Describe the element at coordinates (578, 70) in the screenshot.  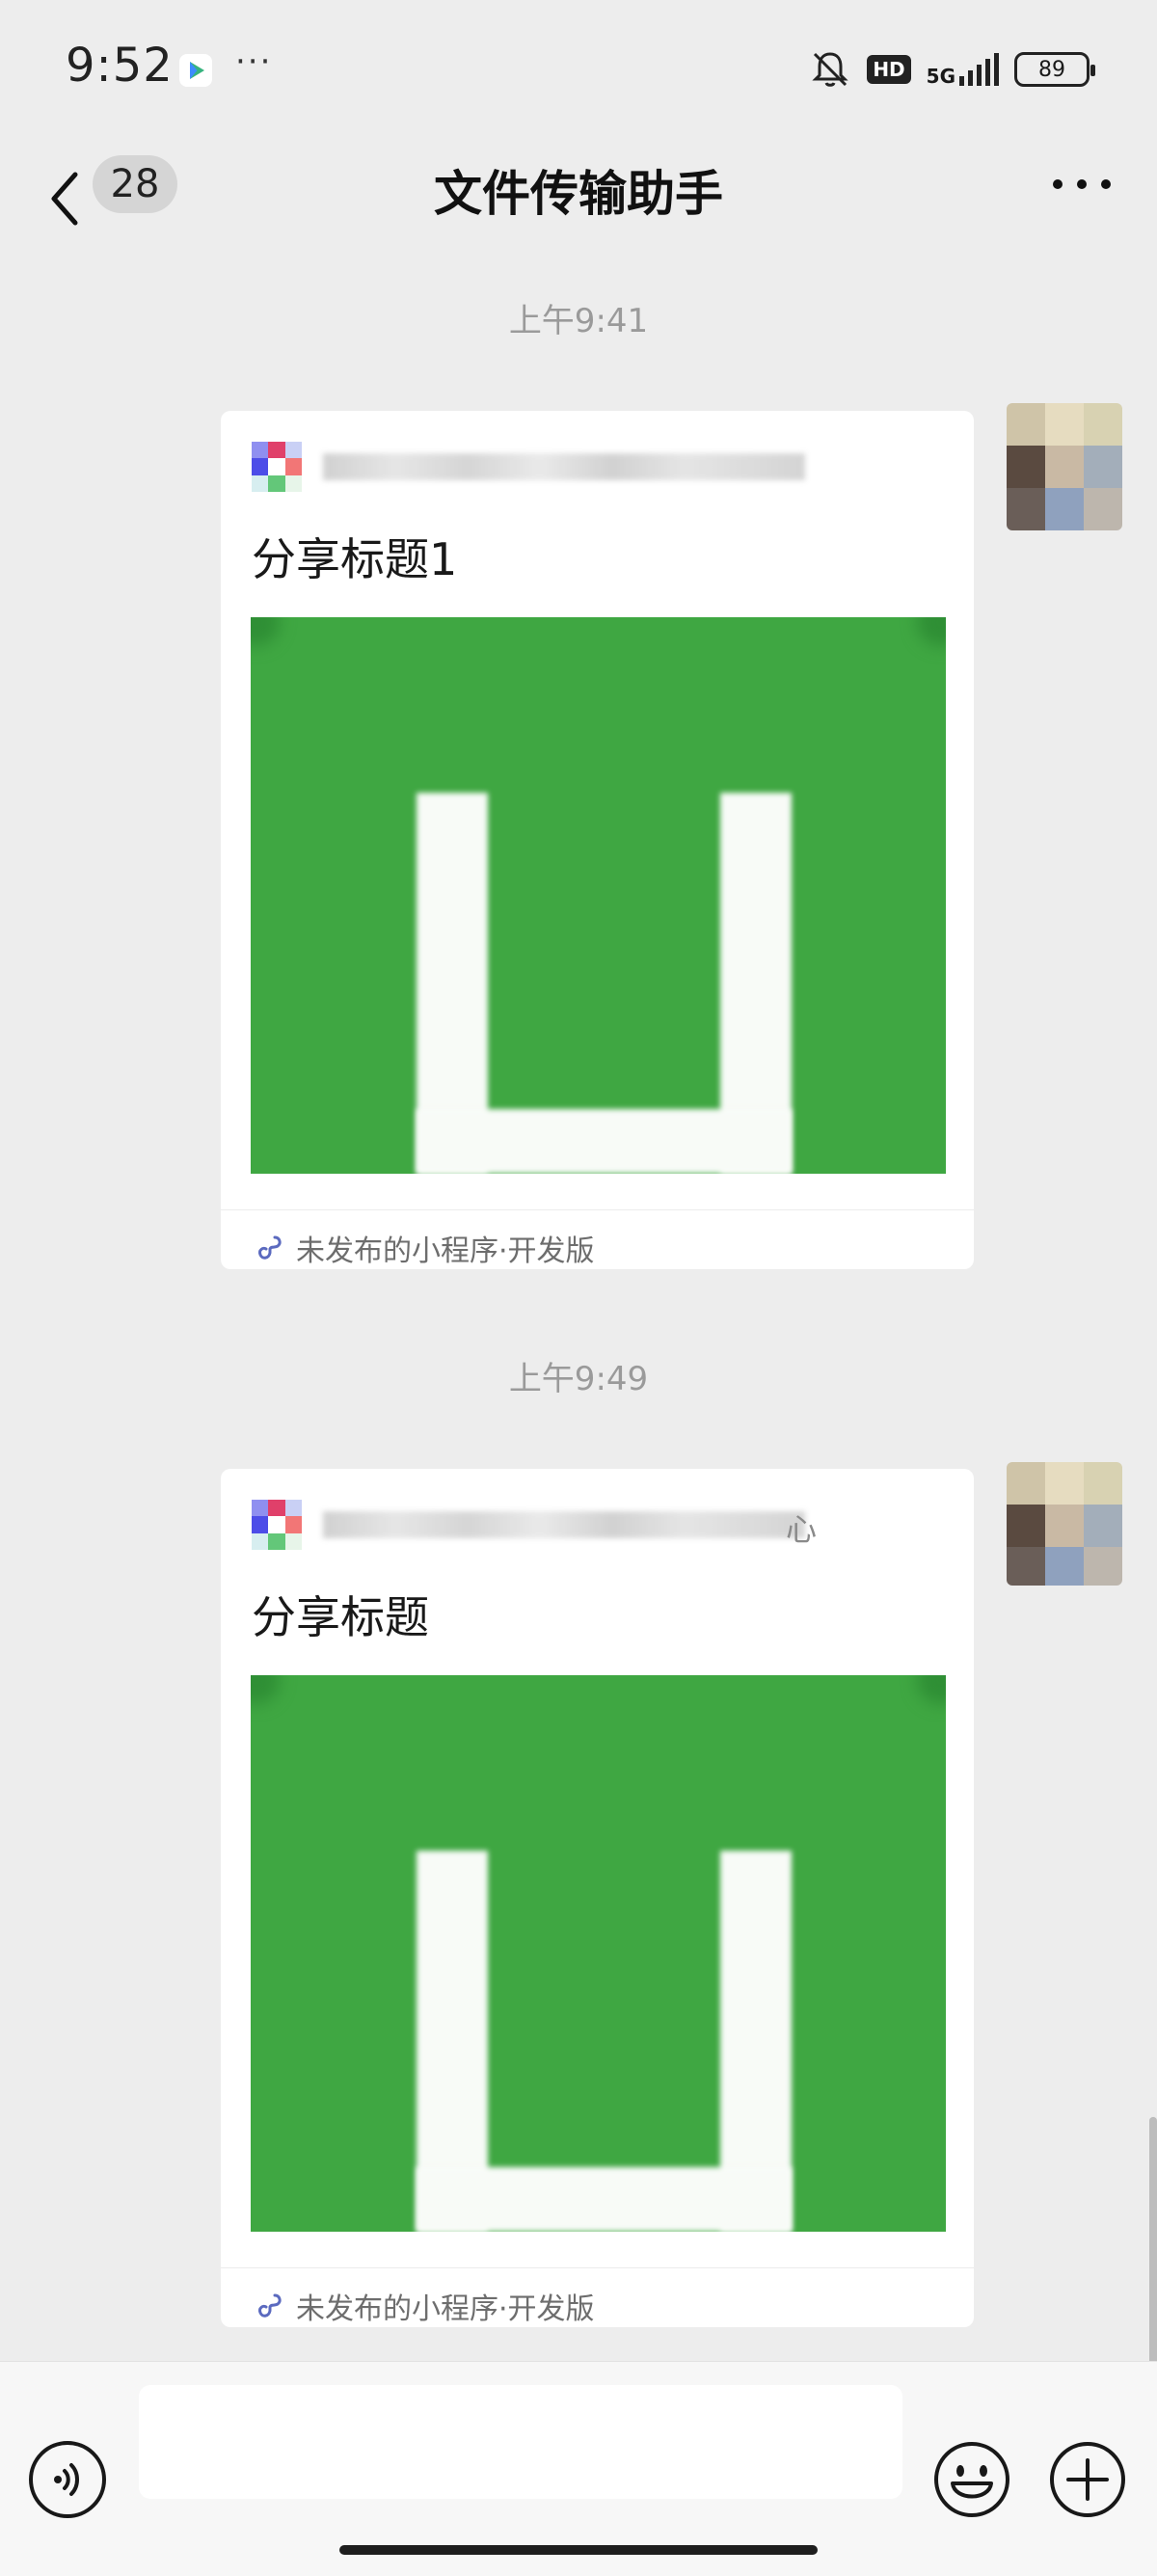
I see `status-bar: 9:52 ··· HD 5G 89` at that location.